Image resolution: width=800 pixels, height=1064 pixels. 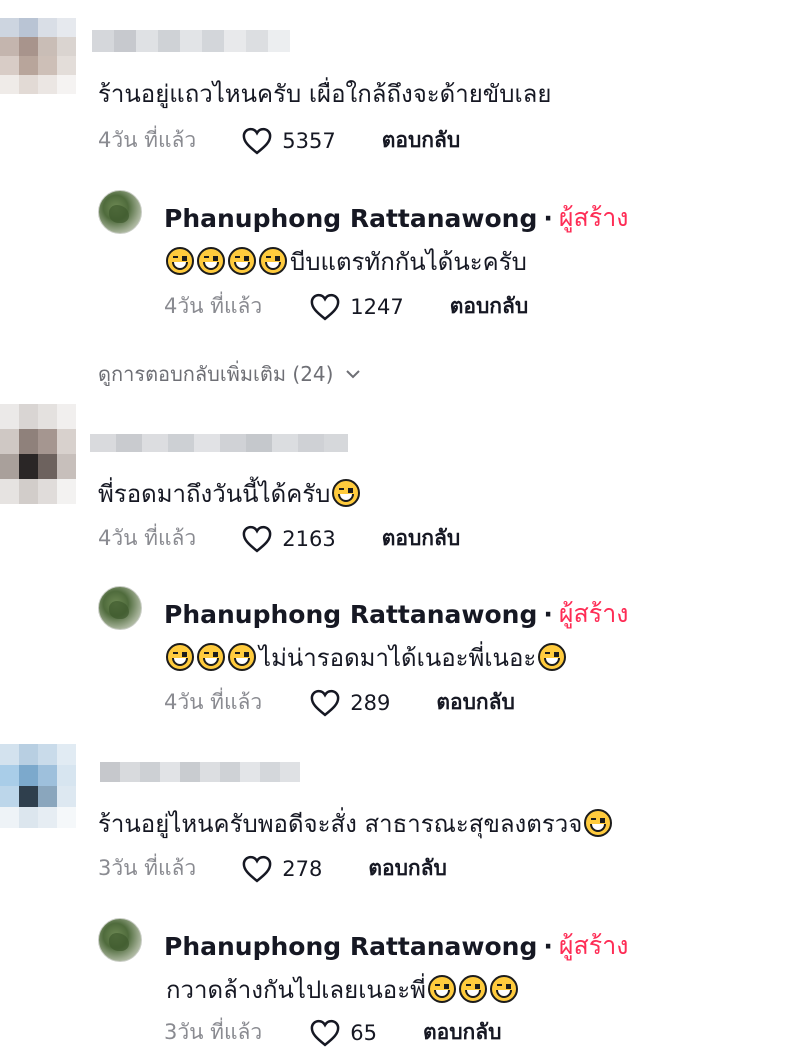 I want to click on reply-text: ไม่น่ารอดมาได้เนอะพี่เนอะ, so click(x=398, y=658).